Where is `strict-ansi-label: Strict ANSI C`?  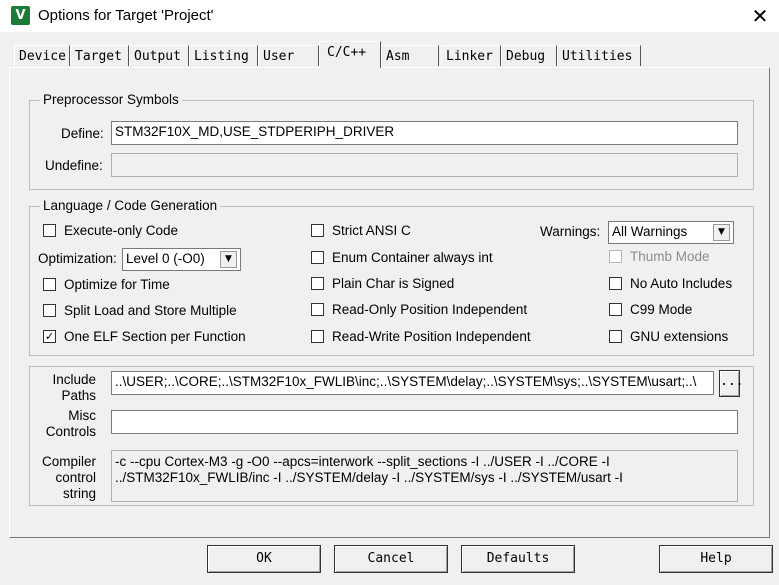 strict-ansi-label: Strict ANSI C is located at coordinates (371, 230).